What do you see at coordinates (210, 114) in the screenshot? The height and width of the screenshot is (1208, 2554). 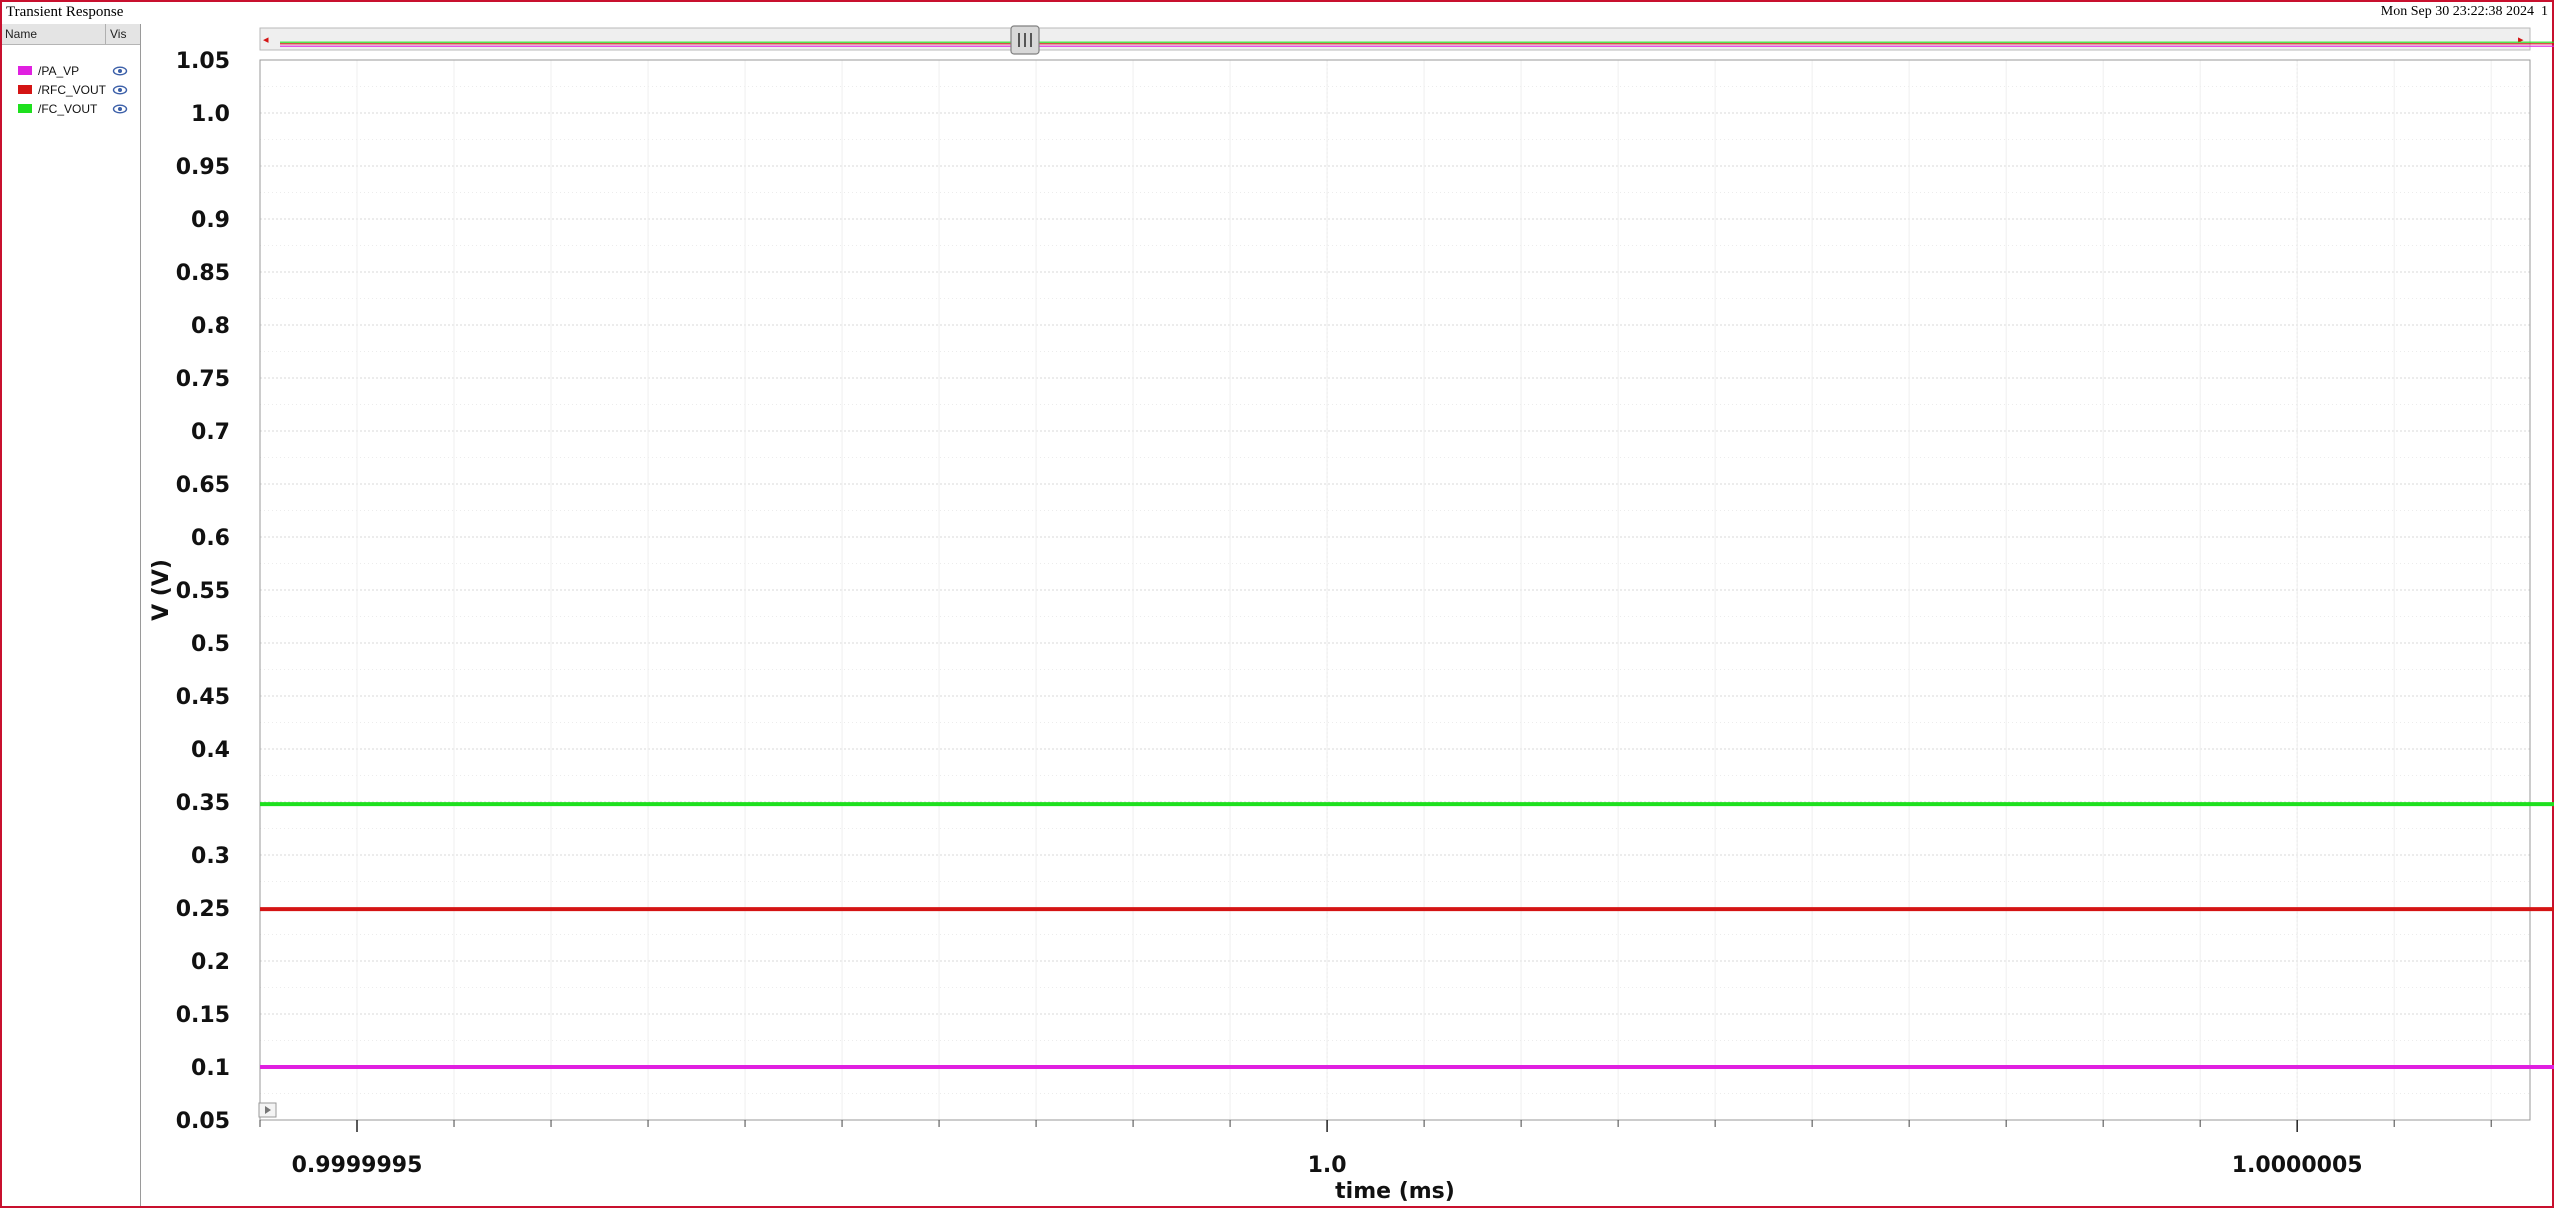 I see `y-tick-label: 1.0` at bounding box center [210, 114].